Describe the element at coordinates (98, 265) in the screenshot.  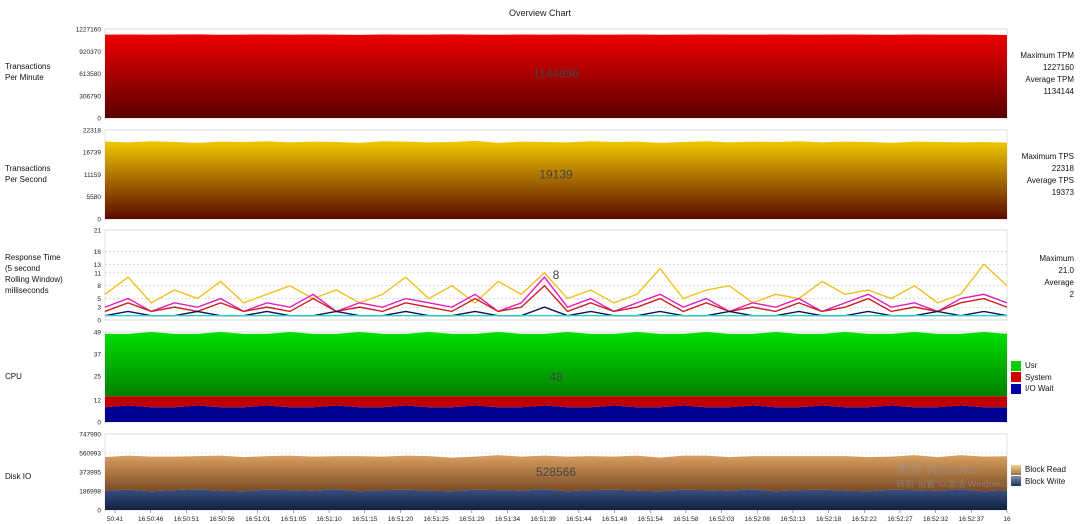
I see `y-tick-label: 13` at that location.